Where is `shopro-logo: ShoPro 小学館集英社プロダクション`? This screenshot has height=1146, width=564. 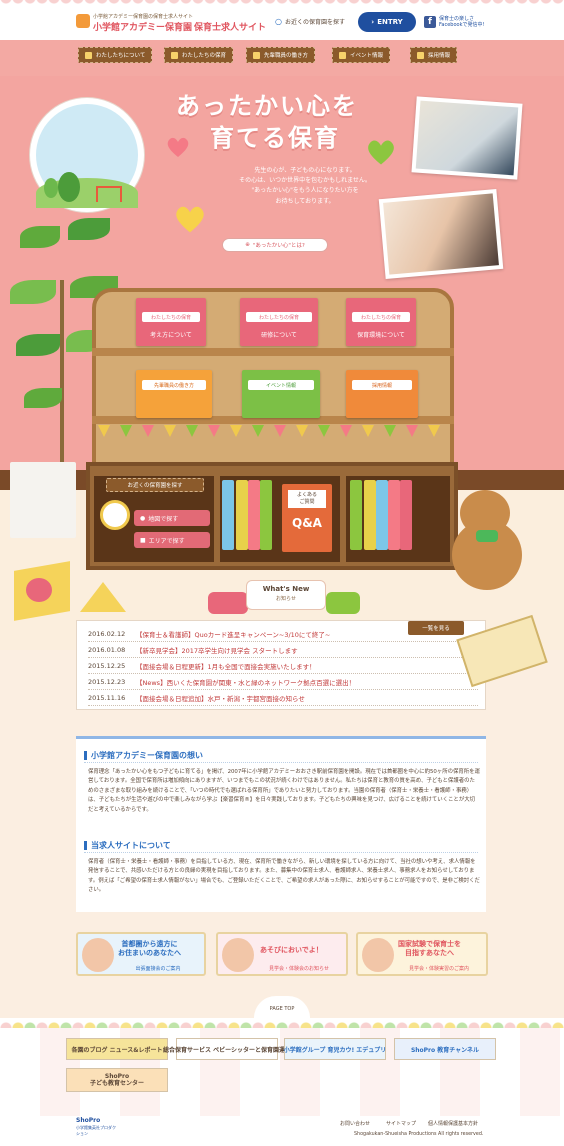 shopro-logo: ShoPro 小学館集英社プロダクション is located at coordinates (97, 1128).